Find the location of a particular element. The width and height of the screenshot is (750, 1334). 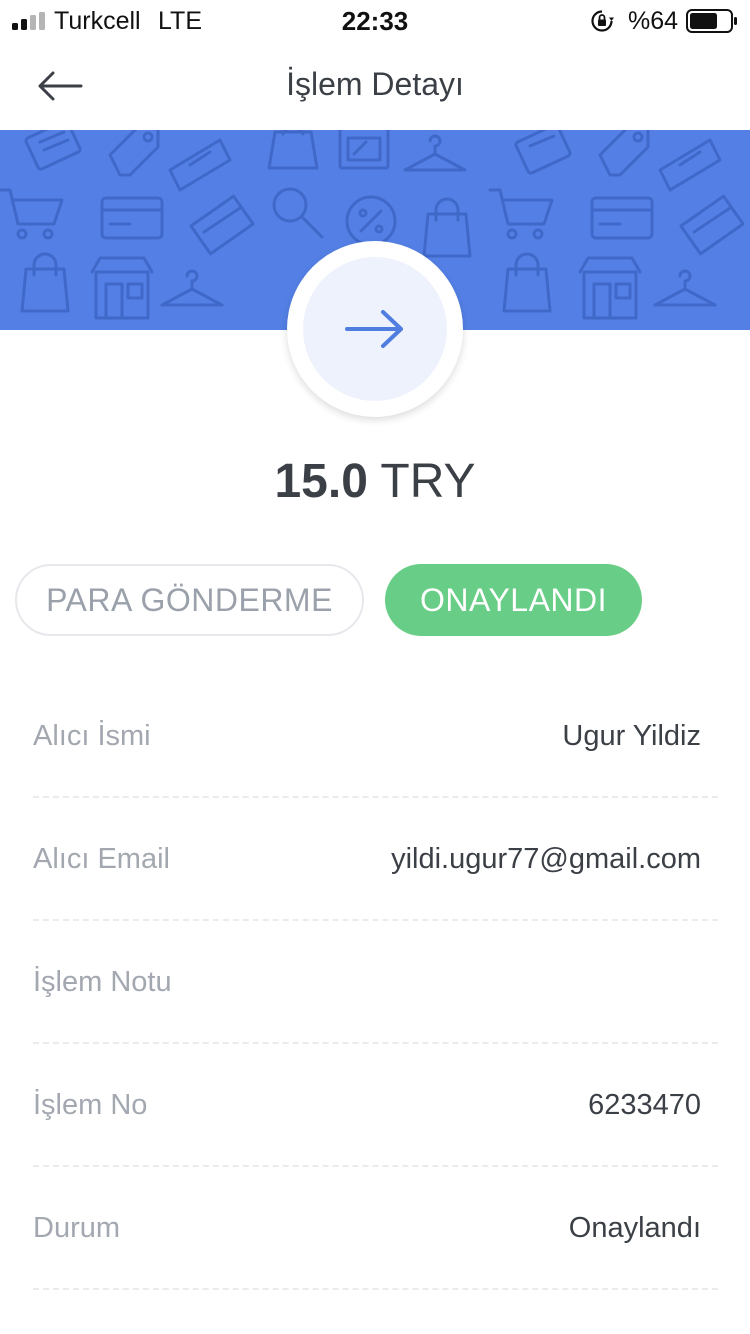

detail-value: Ugur Yildiz is located at coordinates (631, 736).